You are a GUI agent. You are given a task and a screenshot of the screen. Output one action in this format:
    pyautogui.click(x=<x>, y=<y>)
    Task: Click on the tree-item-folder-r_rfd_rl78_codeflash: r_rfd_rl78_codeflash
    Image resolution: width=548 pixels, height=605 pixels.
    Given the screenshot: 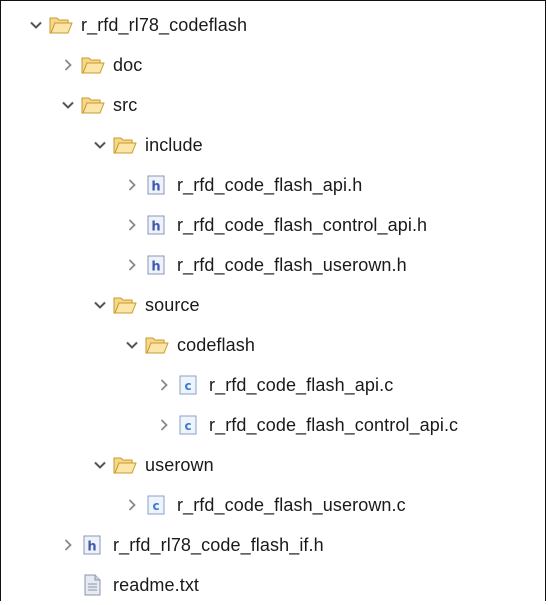 What is the action you would take?
    pyautogui.click(x=273, y=25)
    